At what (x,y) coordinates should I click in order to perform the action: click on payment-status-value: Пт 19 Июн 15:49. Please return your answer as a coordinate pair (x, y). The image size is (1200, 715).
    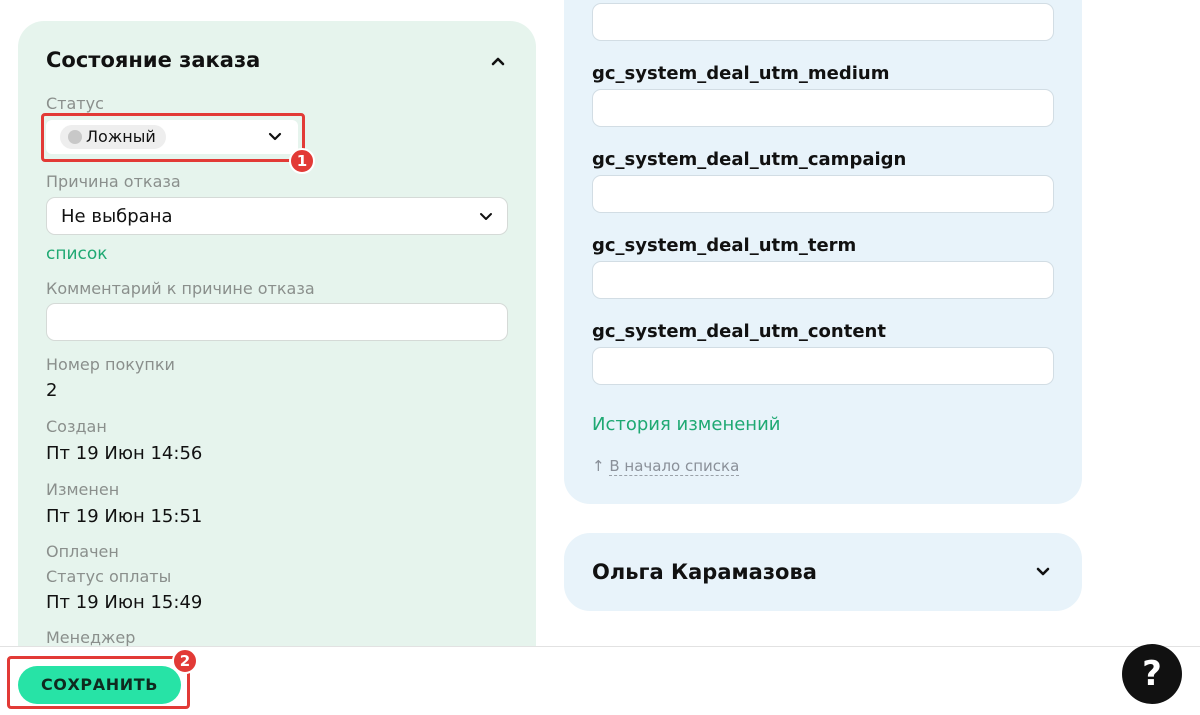
    Looking at the image, I should click on (124, 602).